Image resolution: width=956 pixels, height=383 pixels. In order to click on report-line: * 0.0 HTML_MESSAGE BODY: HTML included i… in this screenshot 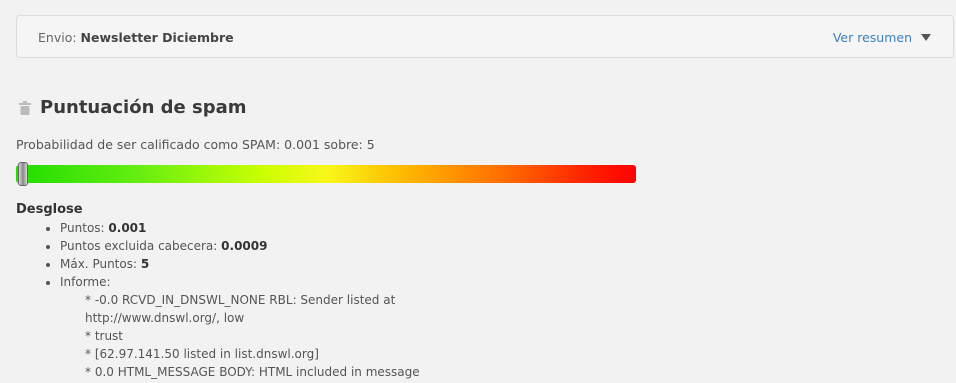, I will do `click(252, 372)`.